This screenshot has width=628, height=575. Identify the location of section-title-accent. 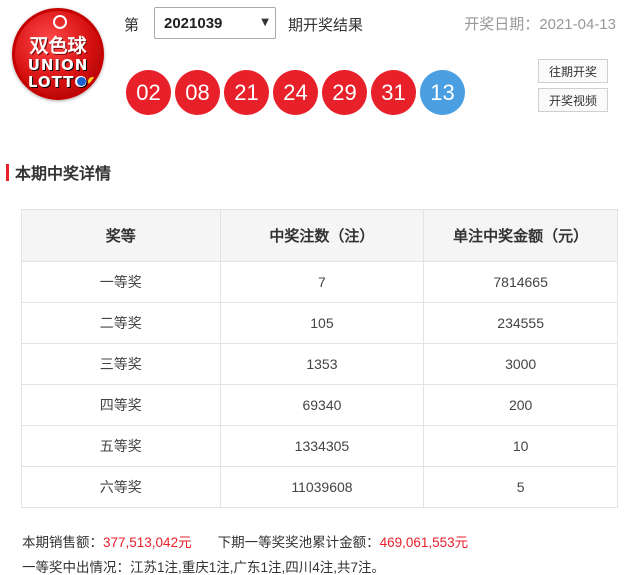
(7, 172).